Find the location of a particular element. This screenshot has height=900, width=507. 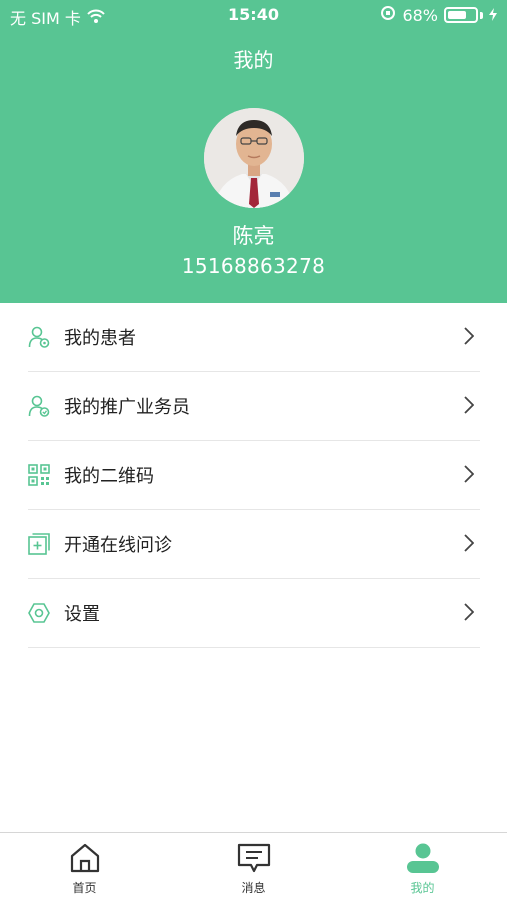

salesman-icon is located at coordinates (39, 406).